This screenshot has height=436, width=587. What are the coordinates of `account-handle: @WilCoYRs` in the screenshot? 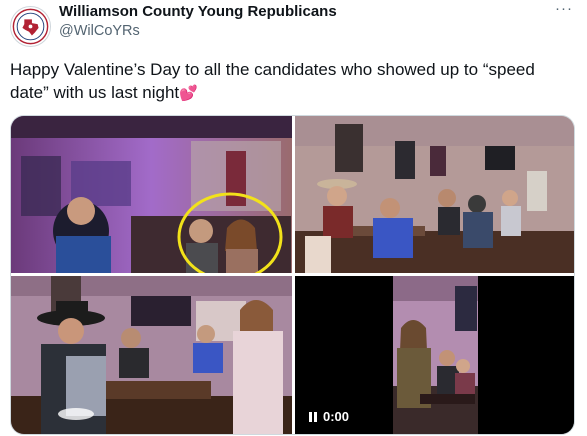 It's located at (99, 31).